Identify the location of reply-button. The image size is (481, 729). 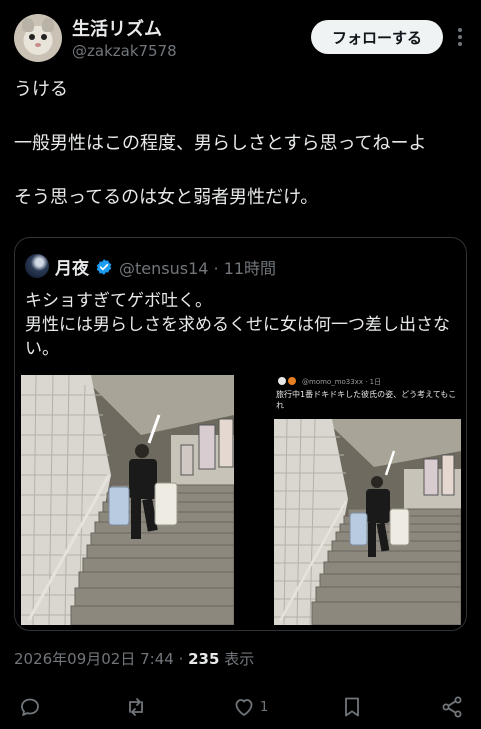
(30, 707).